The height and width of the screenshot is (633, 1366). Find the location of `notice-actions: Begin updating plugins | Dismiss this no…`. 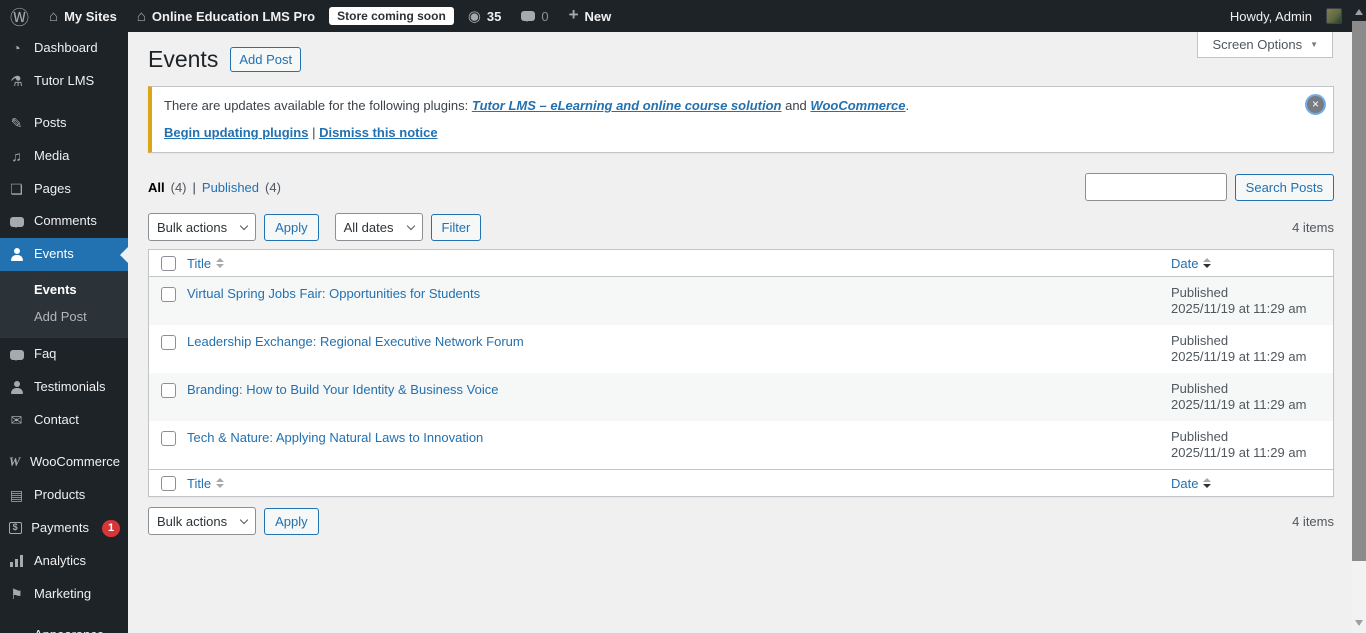

notice-actions: Begin updating plugins | Dismiss this no… is located at coordinates (728, 133).